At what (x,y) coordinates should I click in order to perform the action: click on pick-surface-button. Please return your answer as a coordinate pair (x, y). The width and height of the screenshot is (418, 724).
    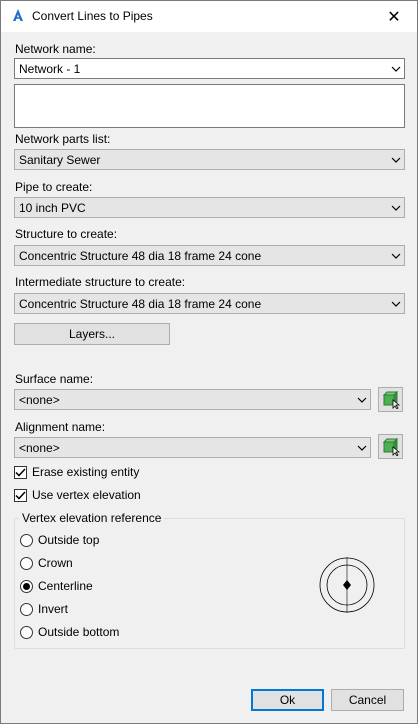
    Looking at the image, I should click on (390, 399).